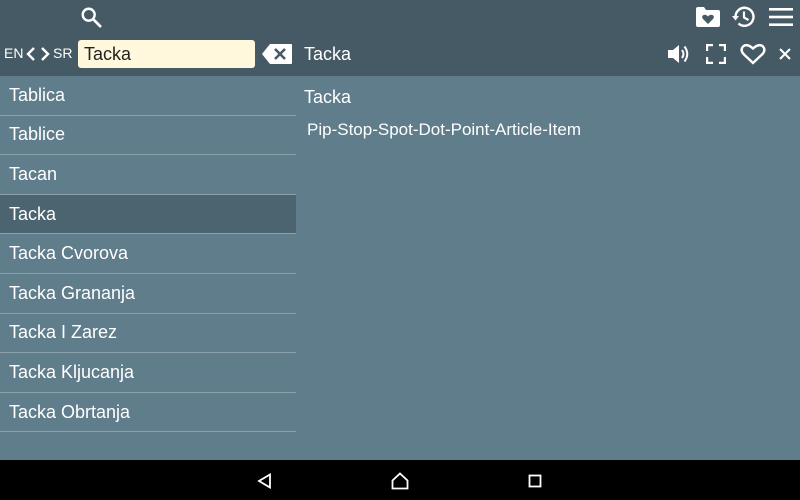 The image size is (800, 500). What do you see at coordinates (785, 54) in the screenshot?
I see `close-icon` at bounding box center [785, 54].